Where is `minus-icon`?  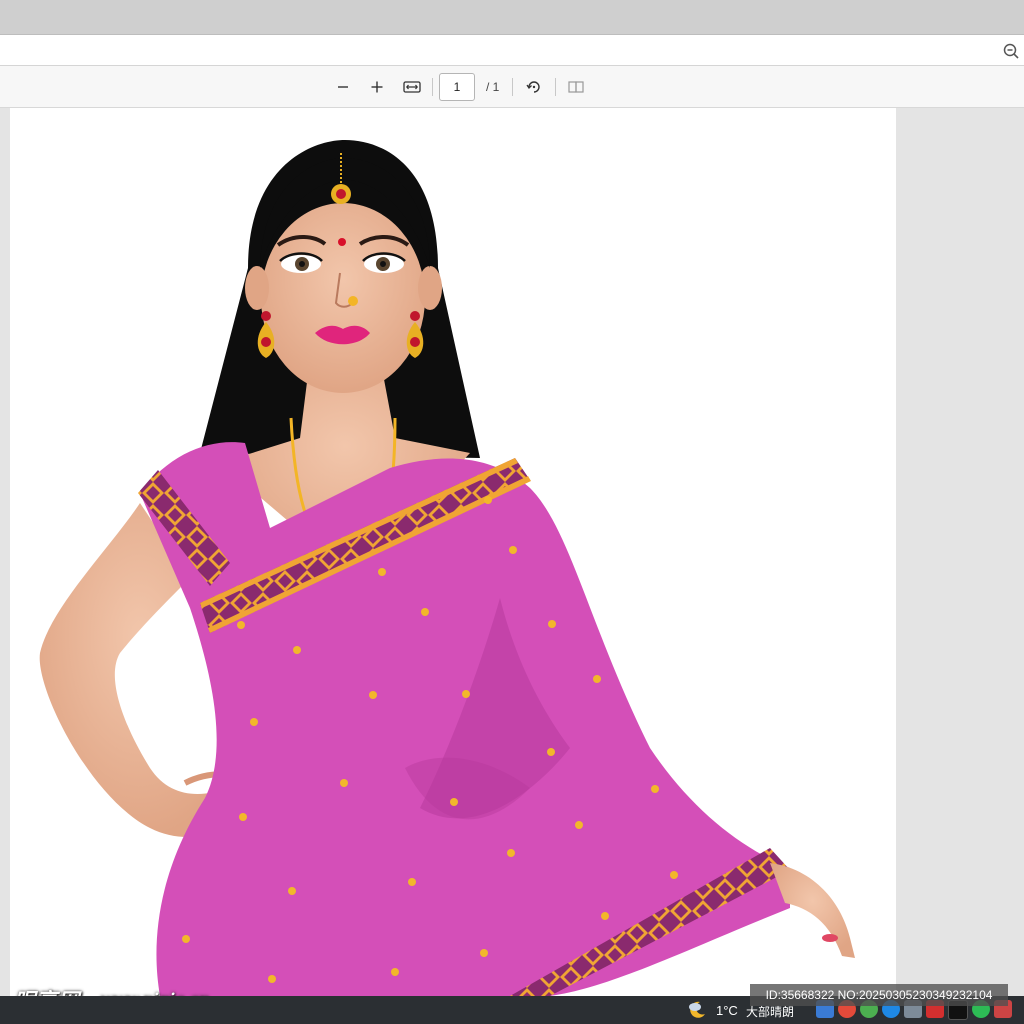
minus-icon is located at coordinates (343, 87).